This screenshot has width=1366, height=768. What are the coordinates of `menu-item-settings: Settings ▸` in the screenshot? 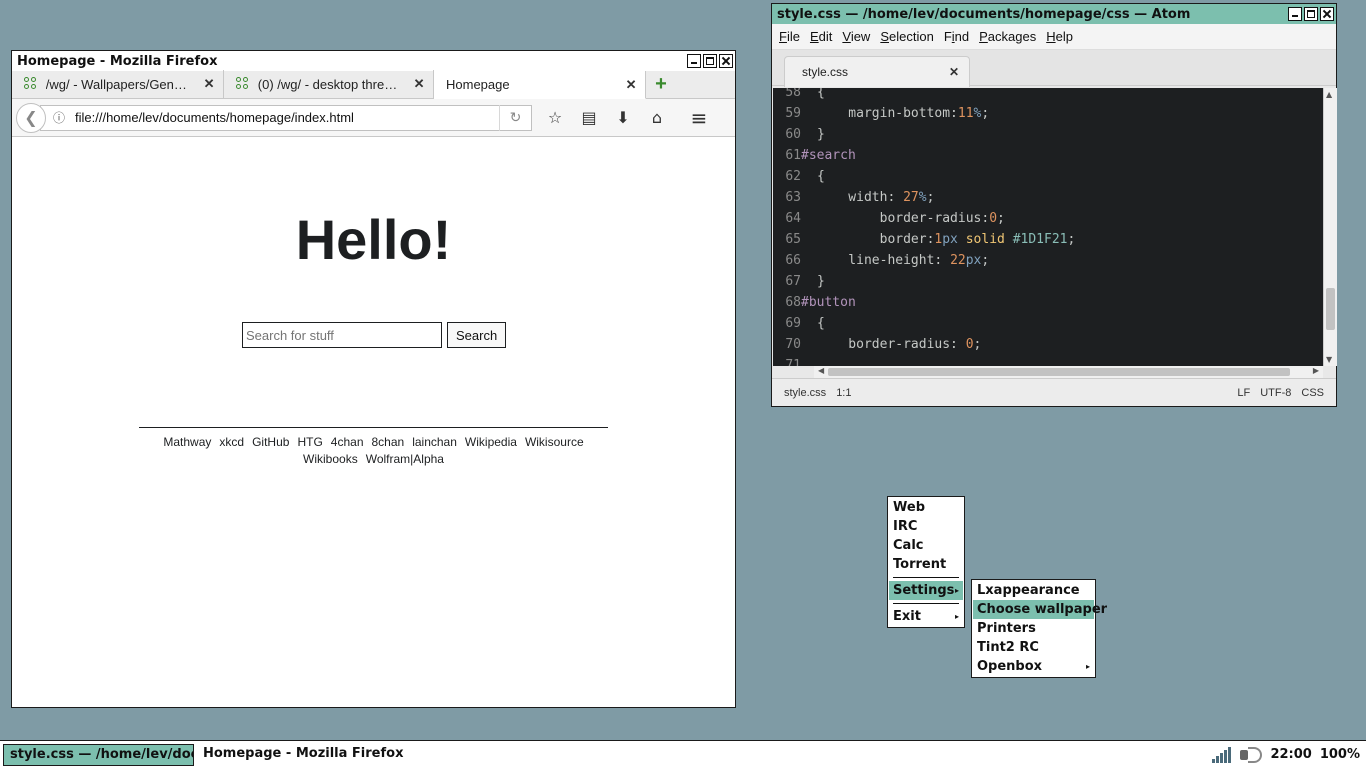 It's located at (926, 590).